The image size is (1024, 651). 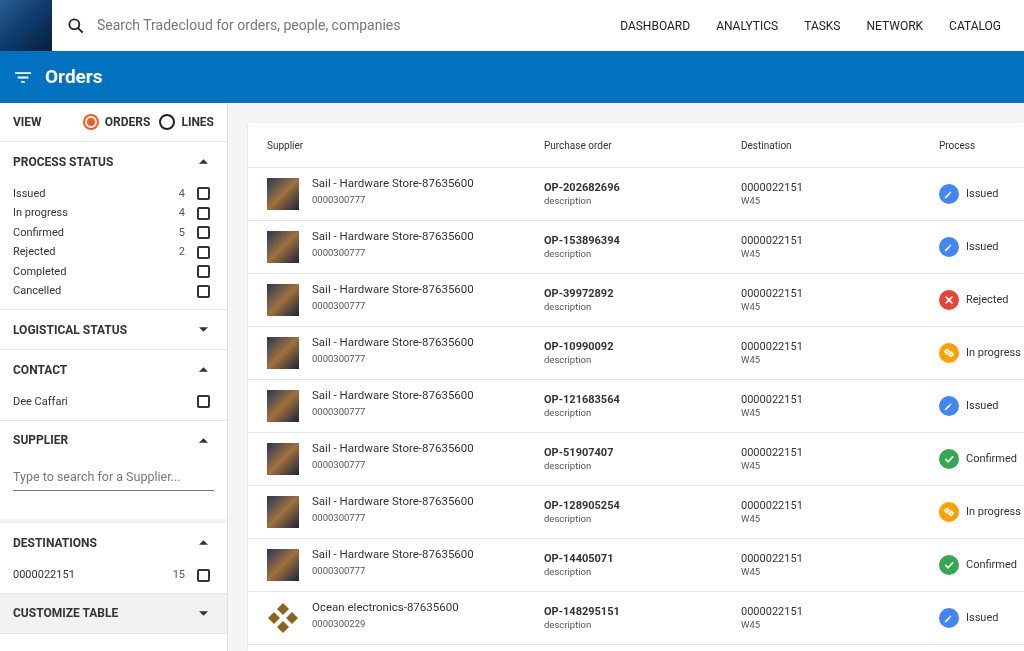 I want to click on order-row: Sail - Hardware Store-87635600 0000300777 OP-202682696 description 0000022151 W45 Issued, so click(x=636, y=194).